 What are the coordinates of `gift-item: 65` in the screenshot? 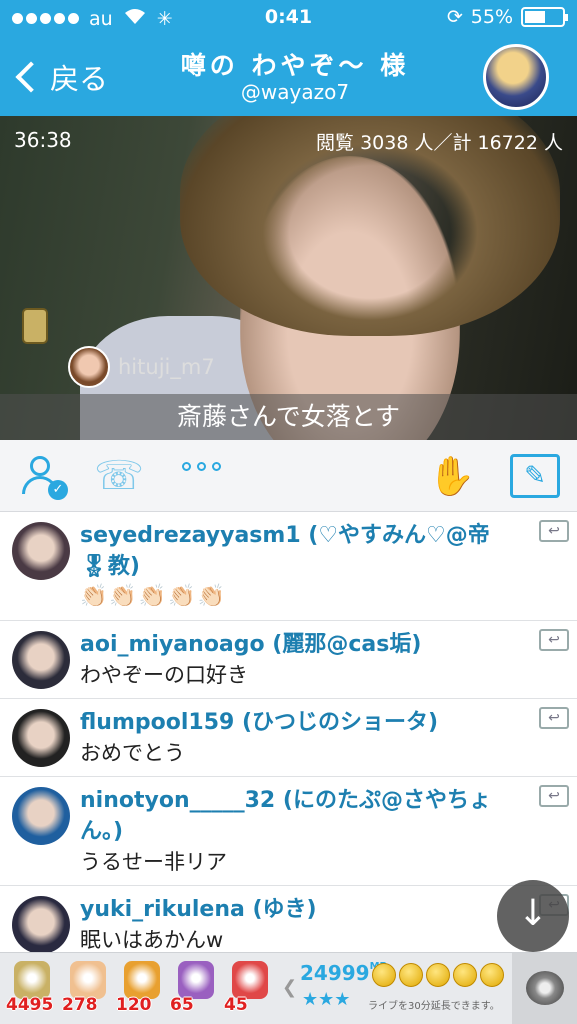 It's located at (194, 987).